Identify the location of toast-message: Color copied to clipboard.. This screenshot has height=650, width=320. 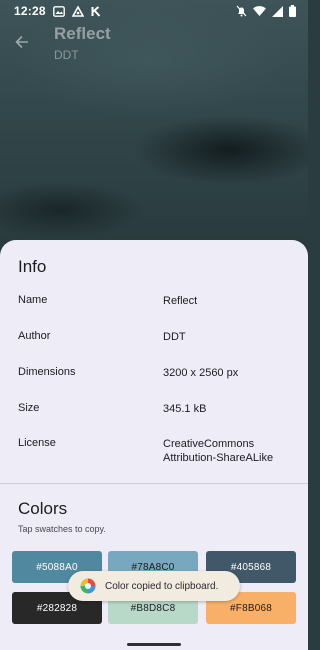
(162, 586).